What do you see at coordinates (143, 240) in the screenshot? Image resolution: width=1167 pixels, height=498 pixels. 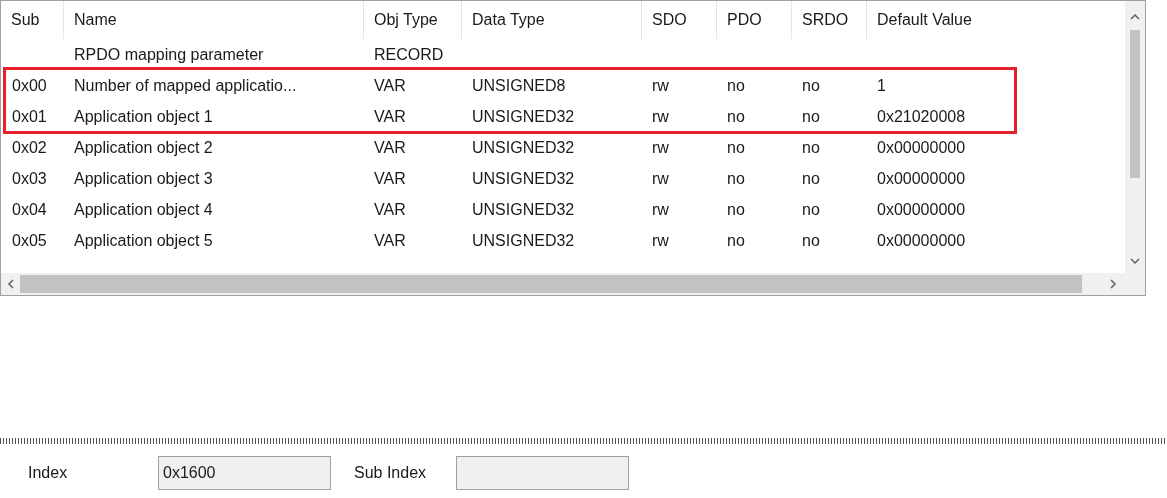 I see `table-cell: Application object 5` at bounding box center [143, 240].